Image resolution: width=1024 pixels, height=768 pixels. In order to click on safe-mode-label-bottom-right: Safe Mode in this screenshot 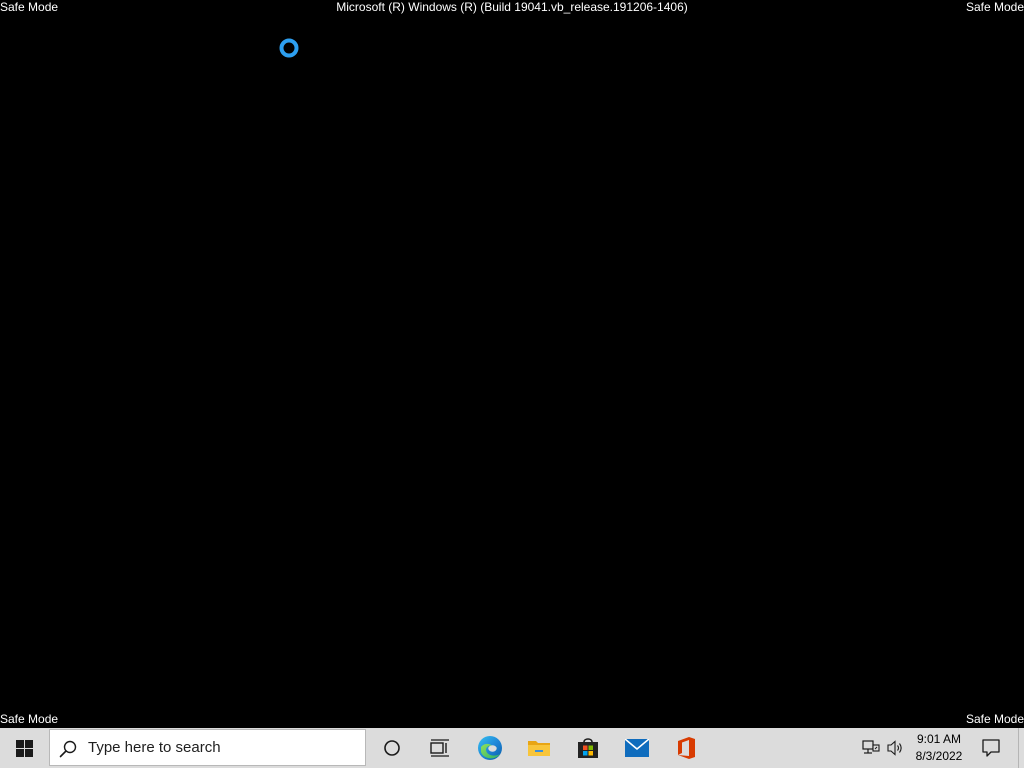, I will do `click(994, 719)`.